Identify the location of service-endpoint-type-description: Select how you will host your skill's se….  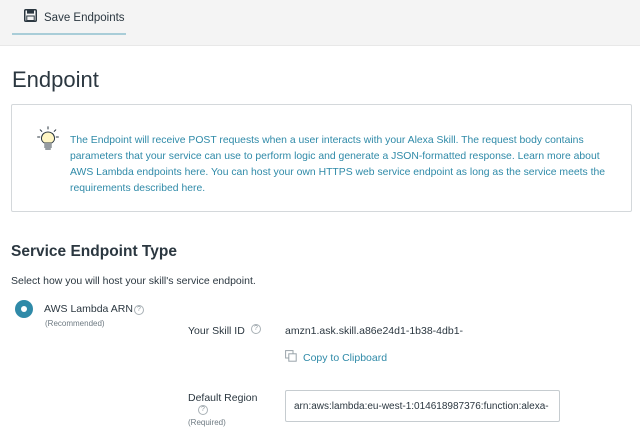
(133, 281).